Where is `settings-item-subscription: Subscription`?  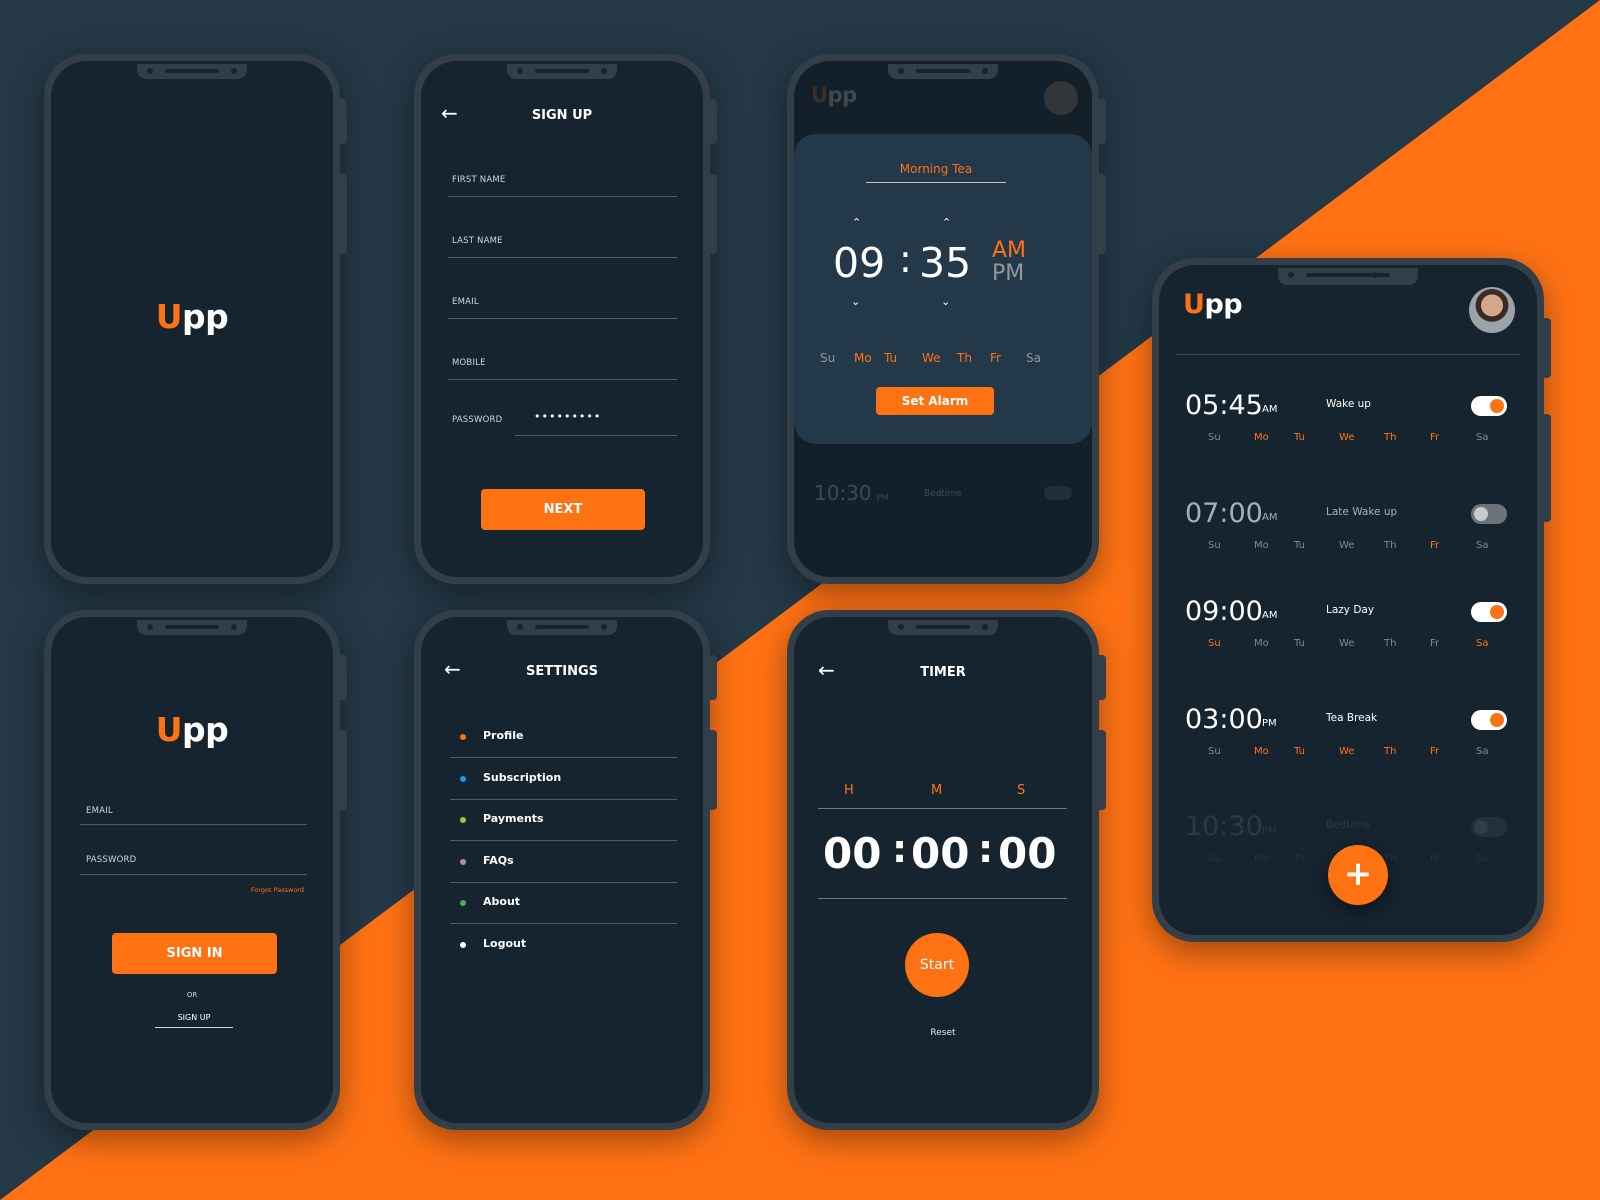 settings-item-subscription: Subscription is located at coordinates (563, 779).